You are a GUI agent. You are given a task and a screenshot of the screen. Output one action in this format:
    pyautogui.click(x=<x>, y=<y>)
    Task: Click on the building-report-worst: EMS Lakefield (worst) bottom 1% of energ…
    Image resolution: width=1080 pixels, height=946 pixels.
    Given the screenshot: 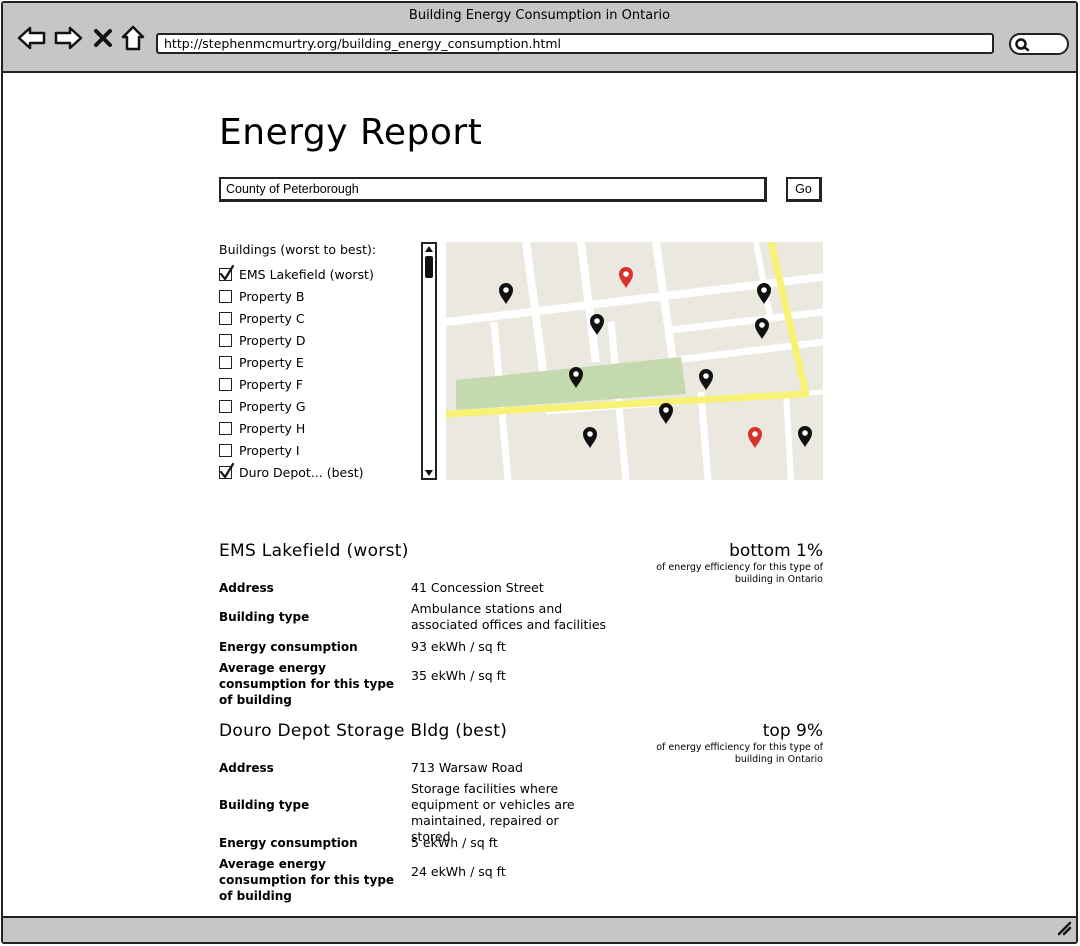 What is the action you would take?
    pyautogui.click(x=521, y=624)
    